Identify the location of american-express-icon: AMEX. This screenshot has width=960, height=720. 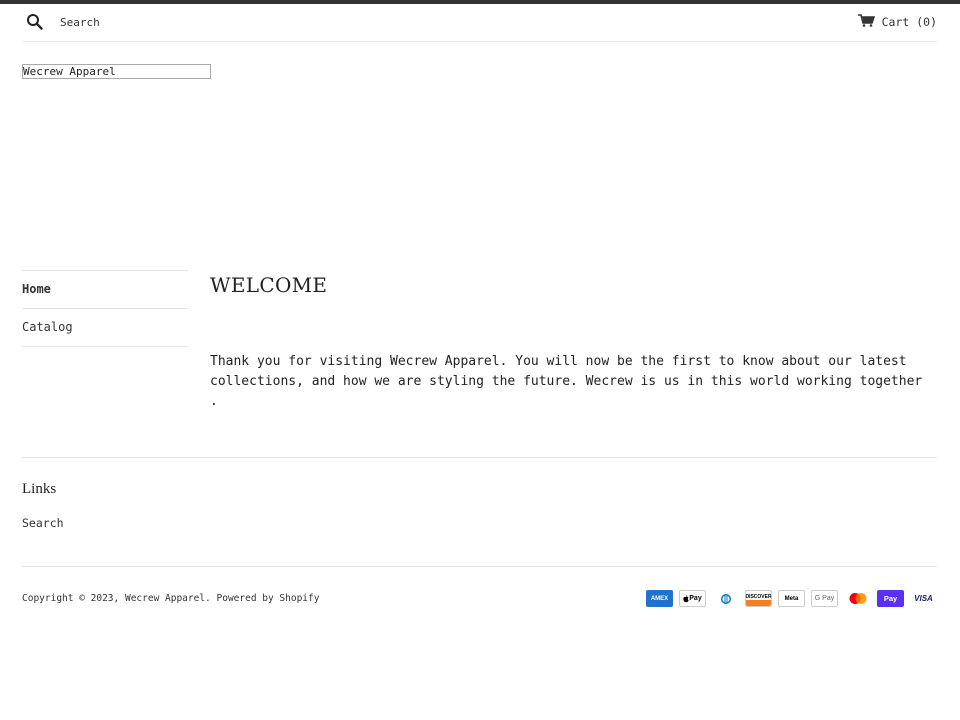
(659, 598).